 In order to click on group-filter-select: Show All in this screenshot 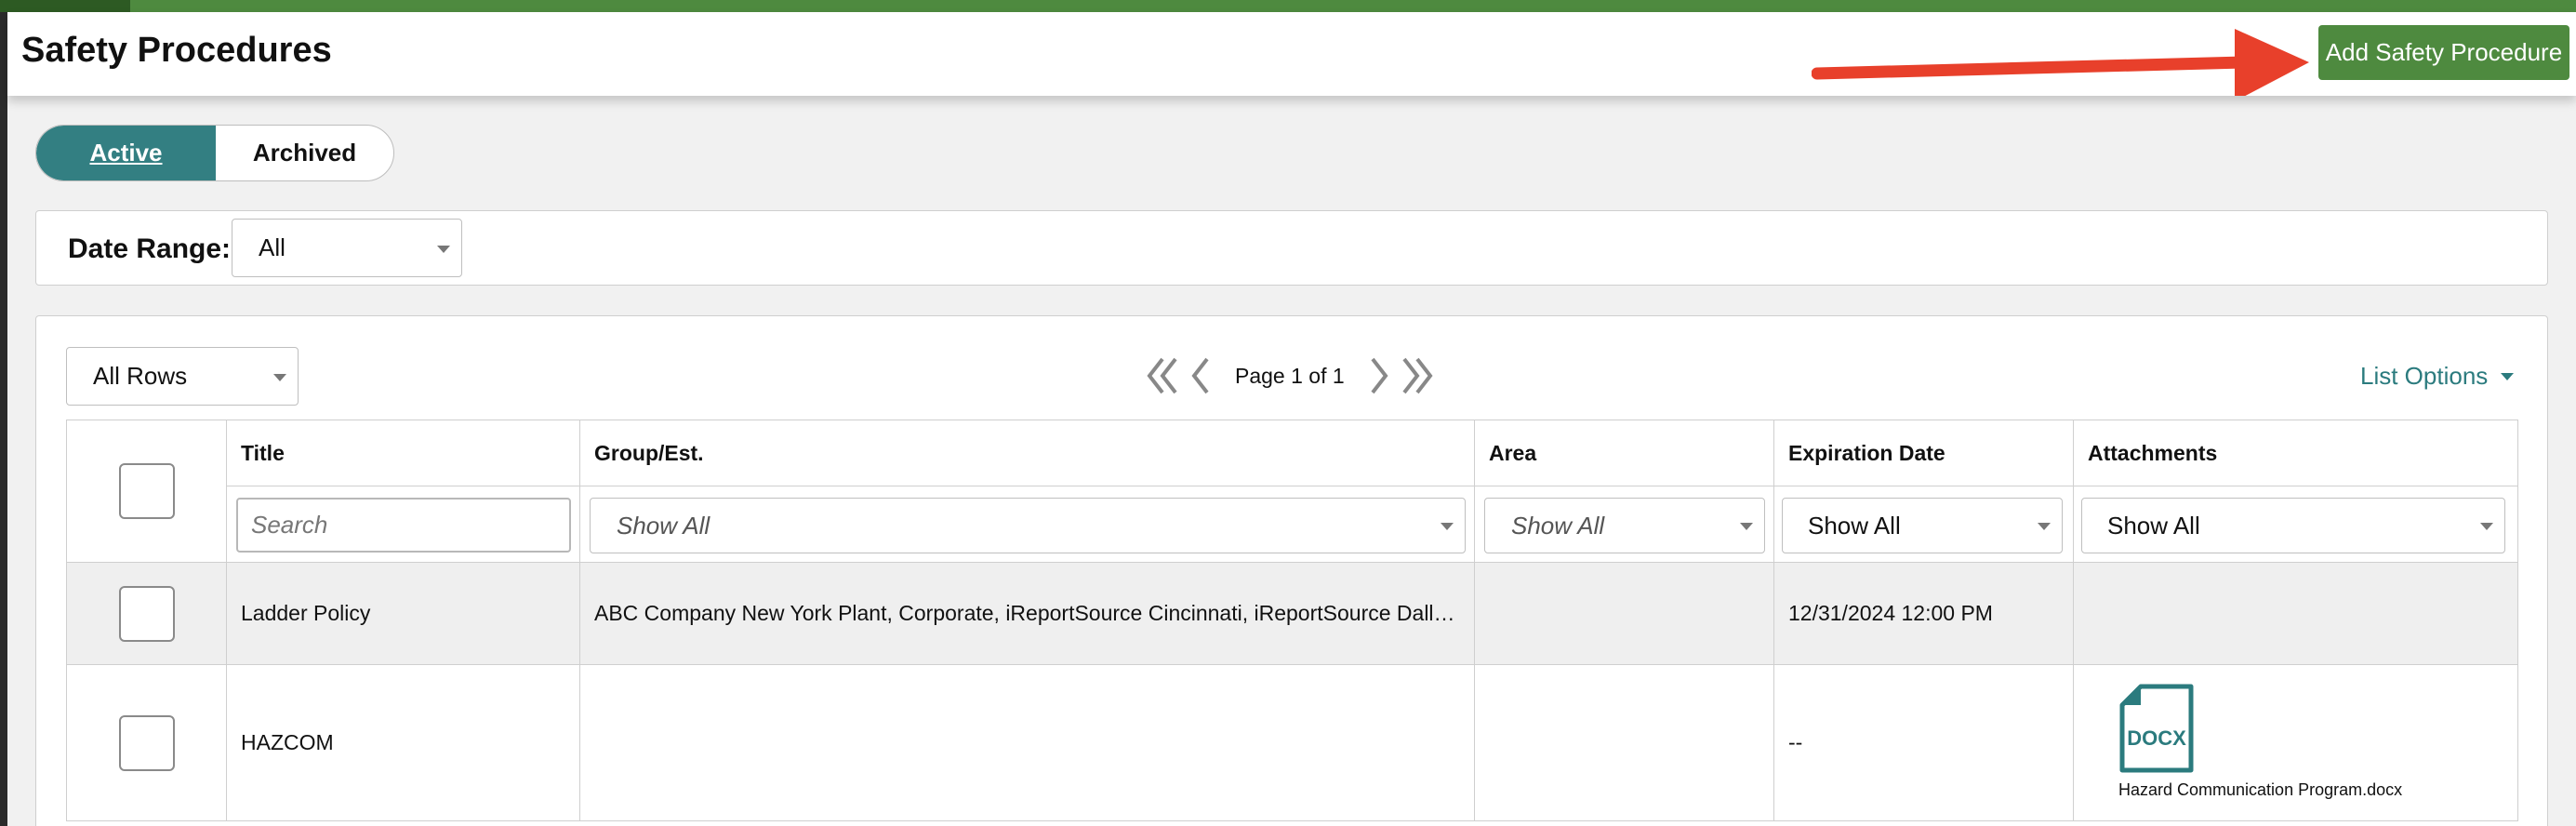, I will do `click(1028, 525)`.